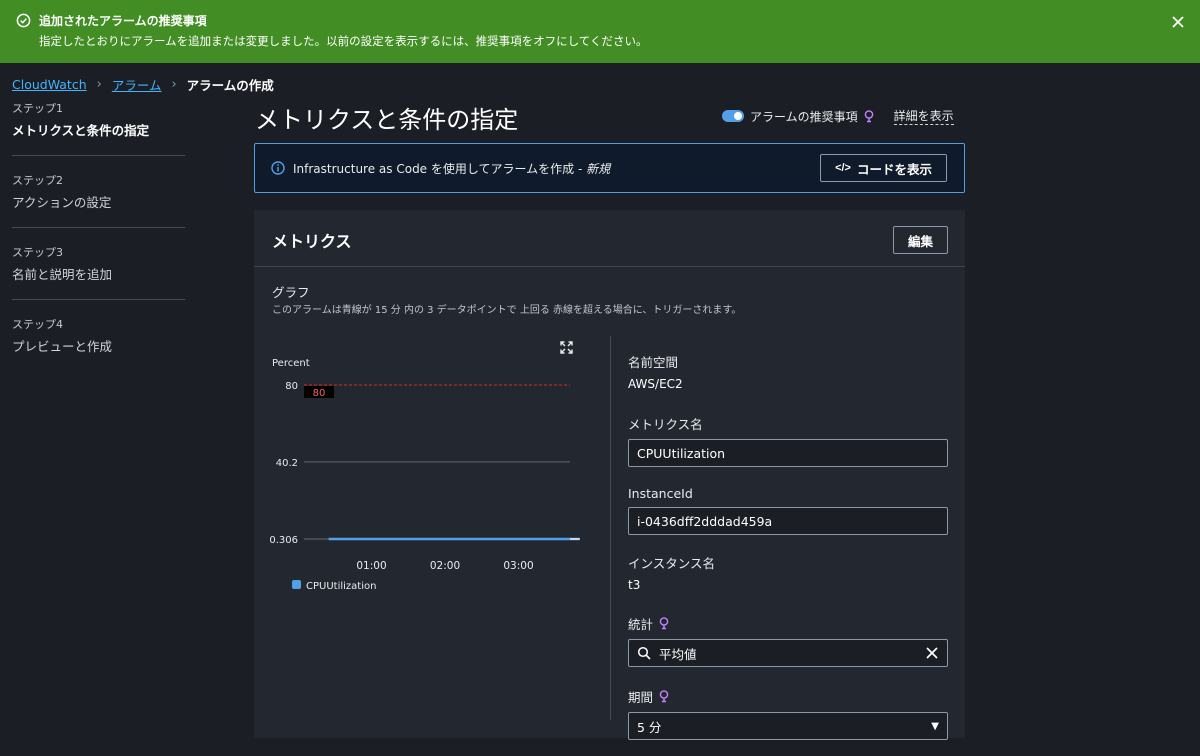  I want to click on info-text: Infrastructure as Code を使用してアラームを作成 - 新規, so click(451, 168).